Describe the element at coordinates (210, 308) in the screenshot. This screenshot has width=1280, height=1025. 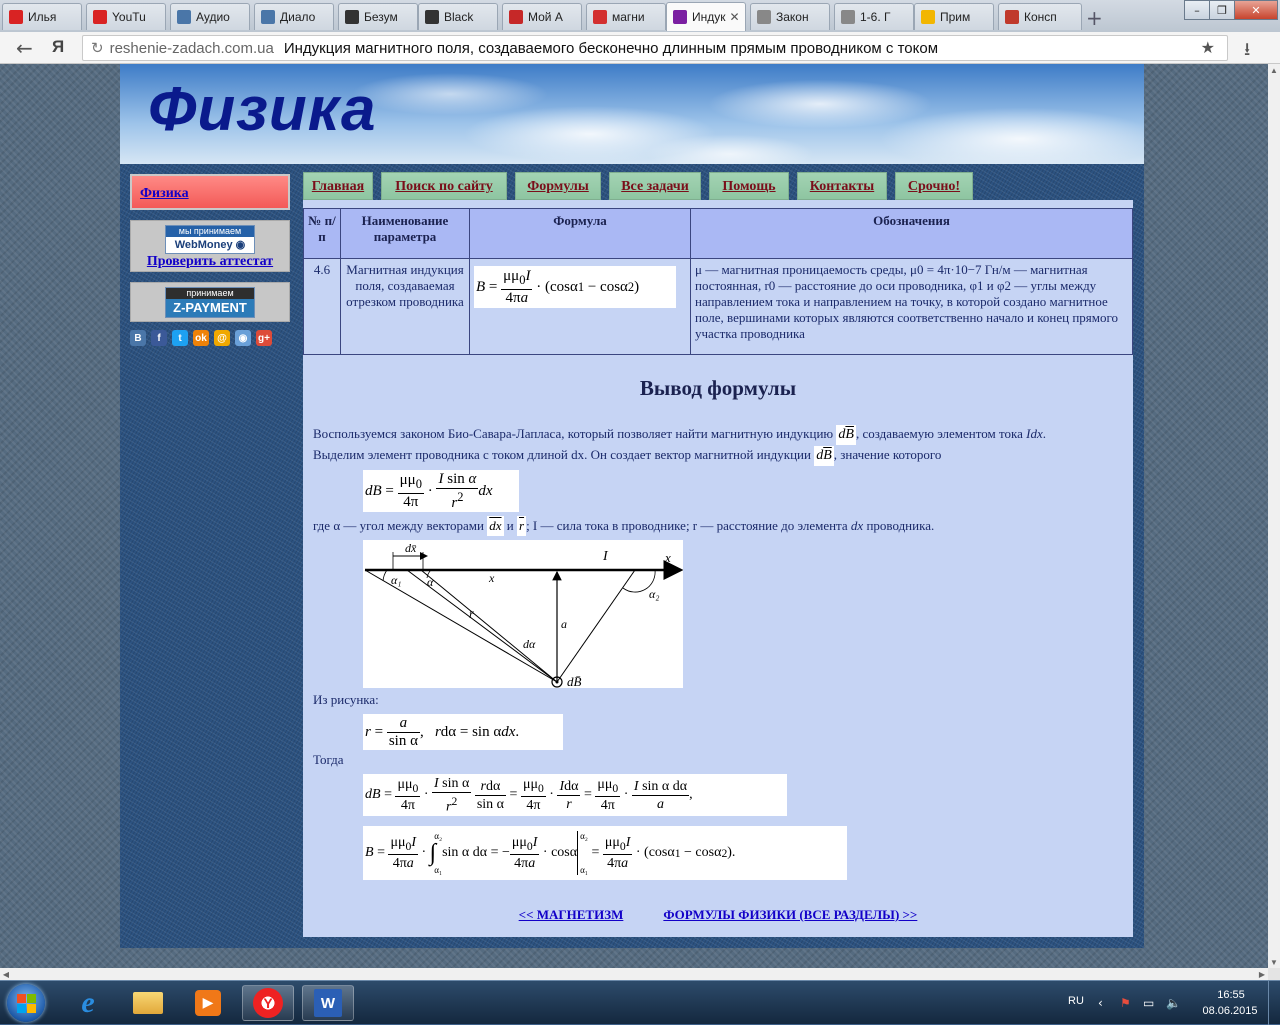
I see `zpayment-badge-main: Z-PAYMENT` at that location.